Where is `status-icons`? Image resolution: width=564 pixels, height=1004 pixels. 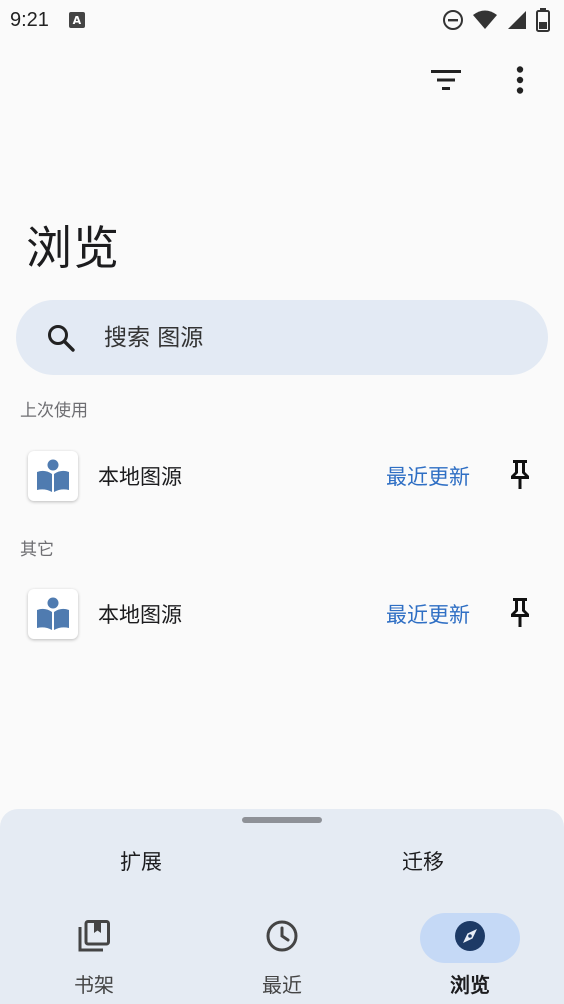
status-icons is located at coordinates (496, 20).